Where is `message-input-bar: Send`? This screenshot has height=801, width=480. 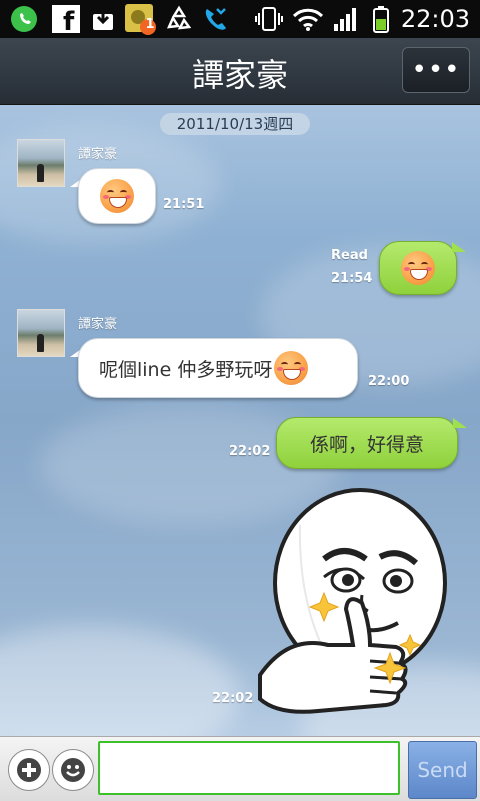 message-input-bar: Send is located at coordinates (240, 768).